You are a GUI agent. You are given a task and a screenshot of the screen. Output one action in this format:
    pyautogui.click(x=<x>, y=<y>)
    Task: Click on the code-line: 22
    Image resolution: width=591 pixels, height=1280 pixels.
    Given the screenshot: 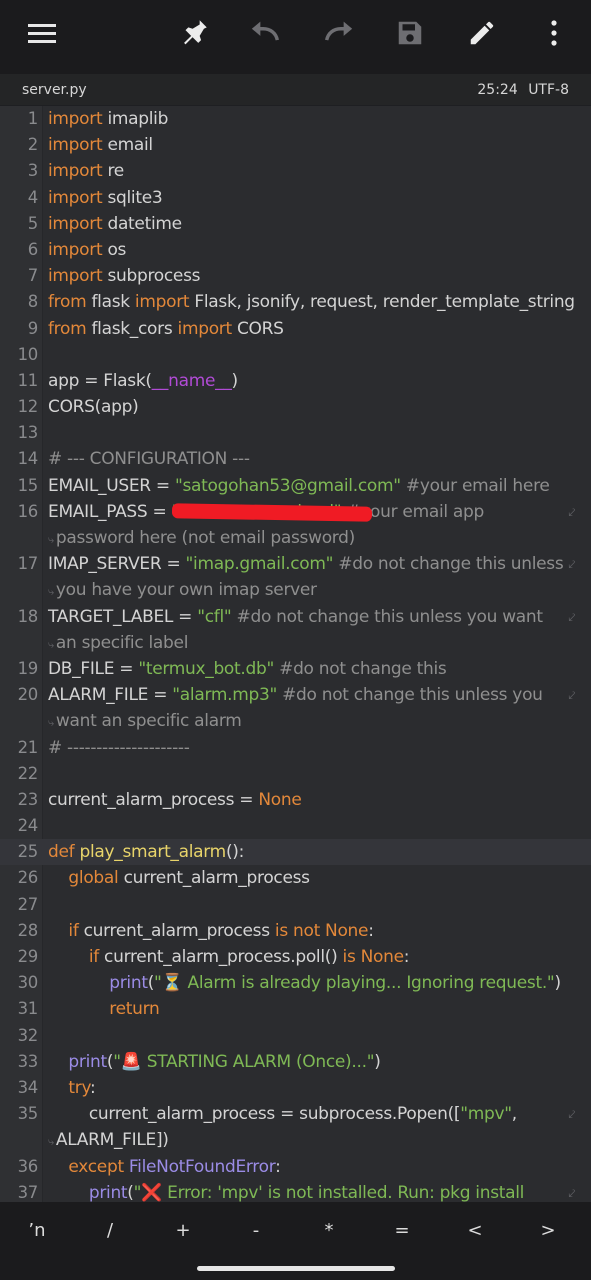 What is the action you would take?
    pyautogui.click(x=295, y=774)
    